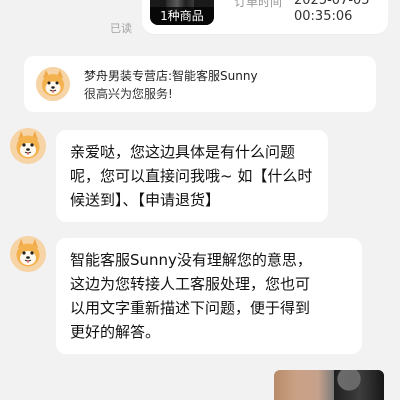  What do you see at coordinates (200, 84) in the screenshot?
I see `store-header-card: 梦舟男装专营店:智能客服Sunny 很高兴为您服务!` at bounding box center [200, 84].